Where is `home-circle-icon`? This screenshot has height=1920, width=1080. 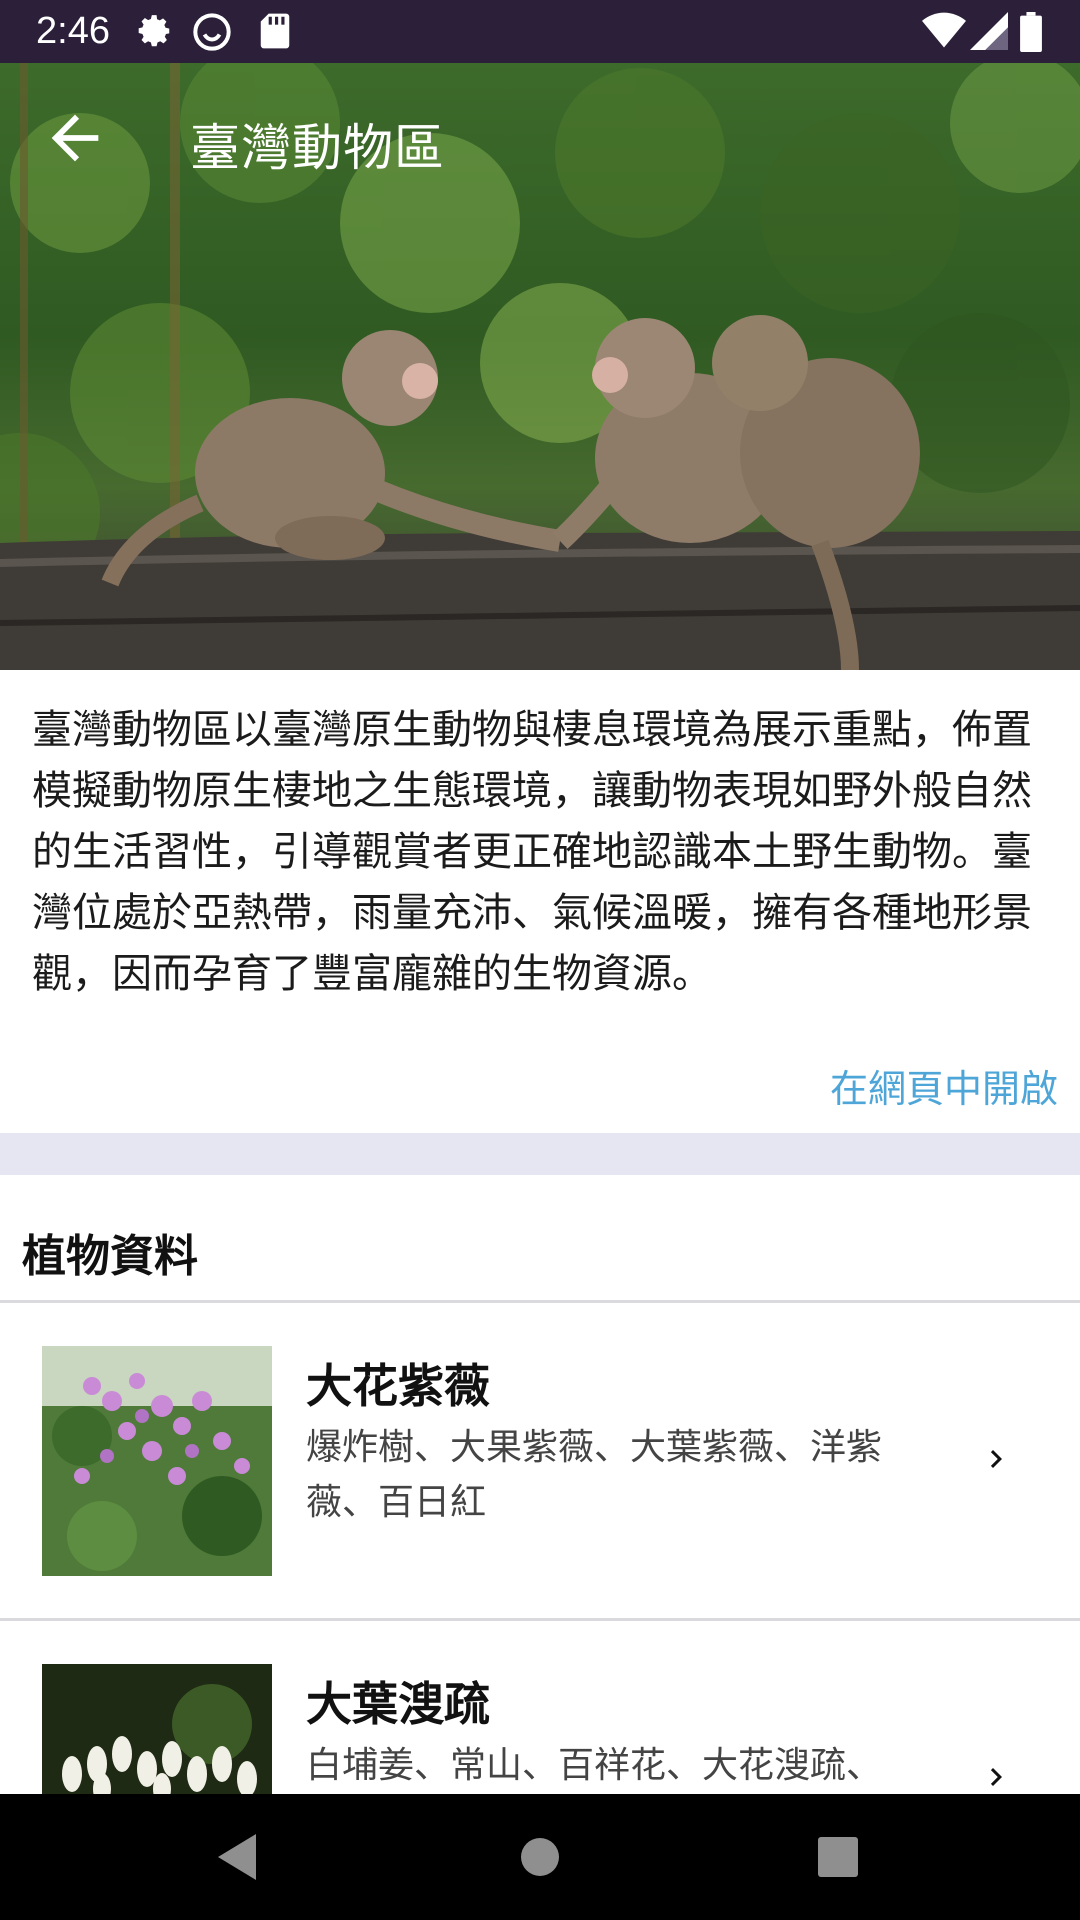 home-circle-icon is located at coordinates (540, 1857).